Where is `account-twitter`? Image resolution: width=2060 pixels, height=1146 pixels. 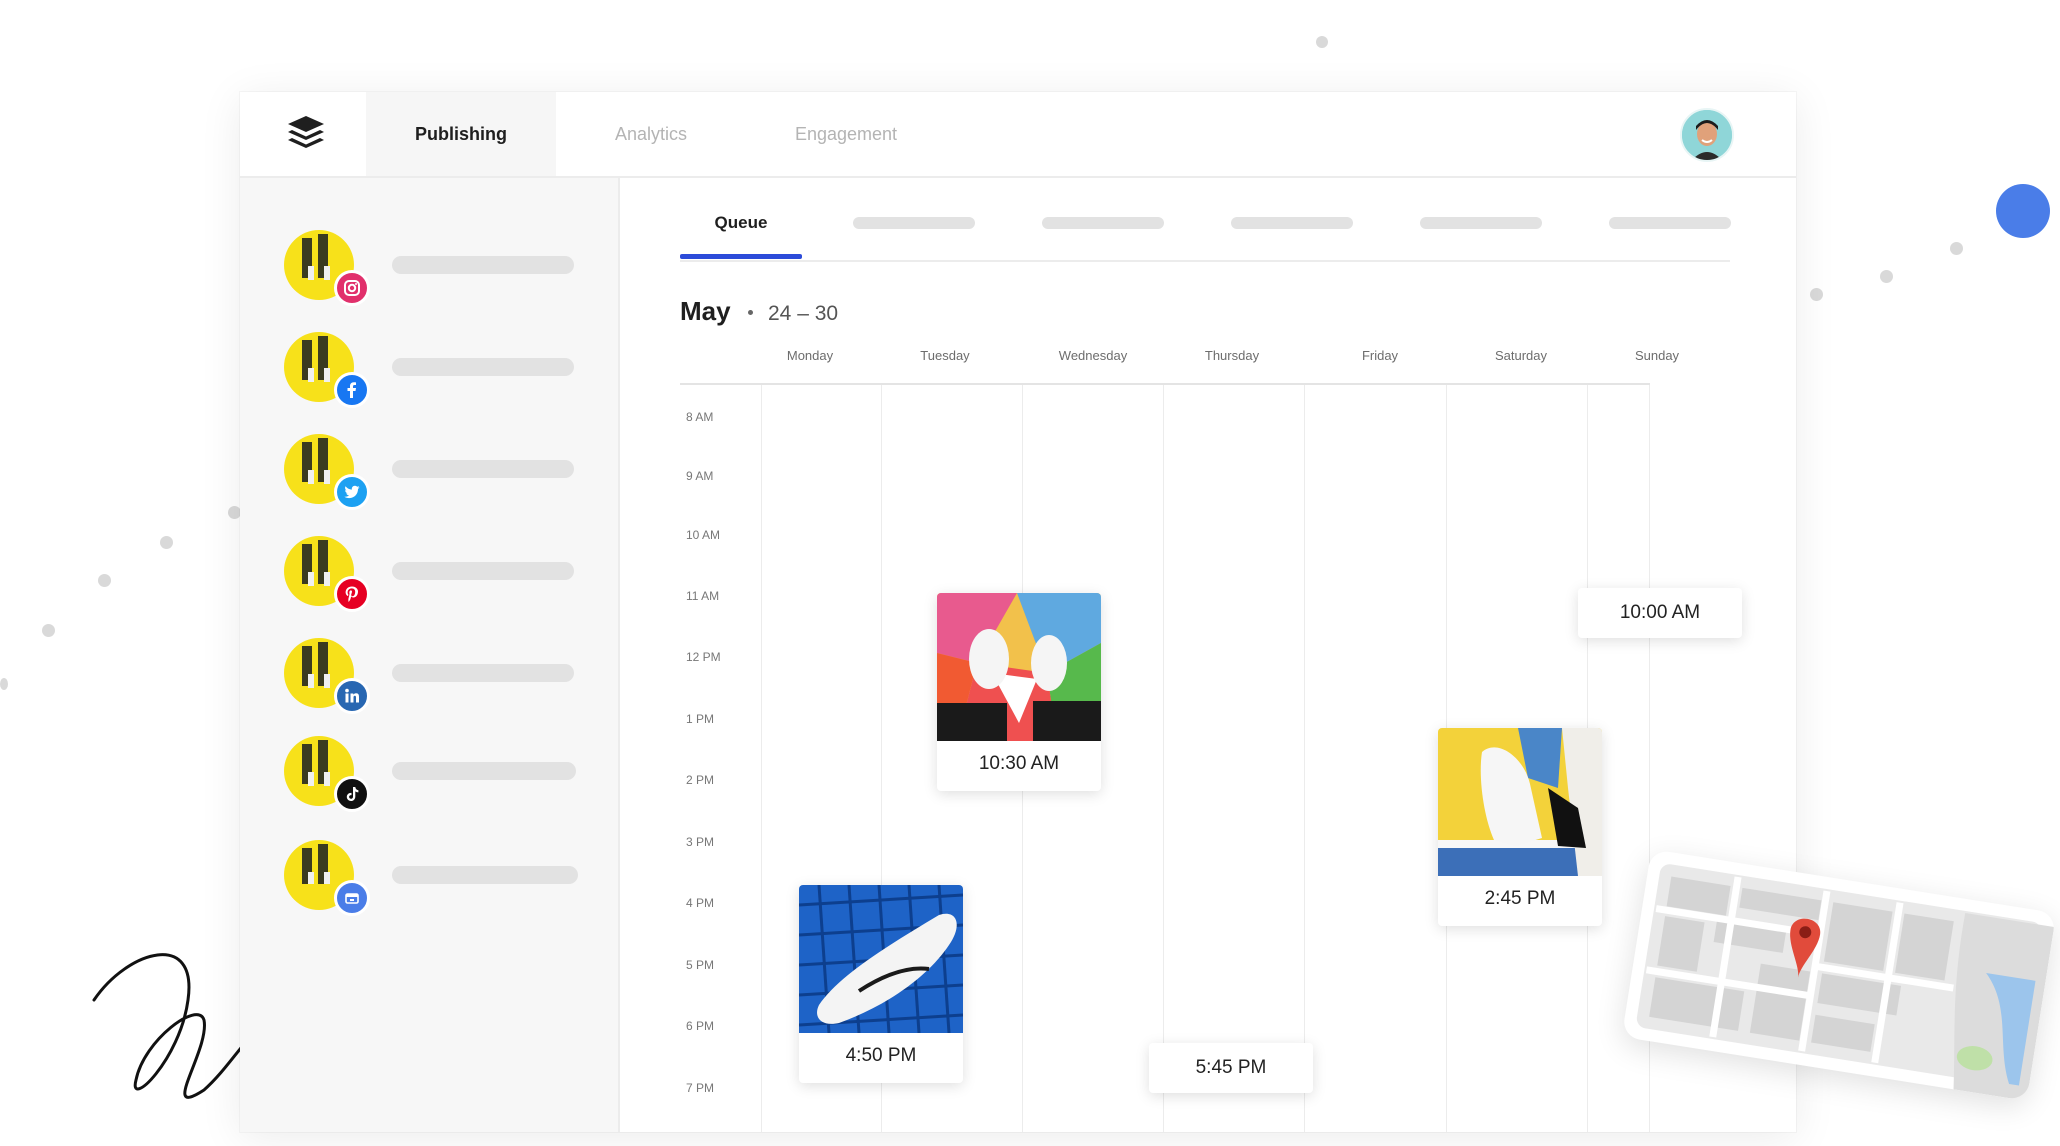 account-twitter is located at coordinates (464, 474).